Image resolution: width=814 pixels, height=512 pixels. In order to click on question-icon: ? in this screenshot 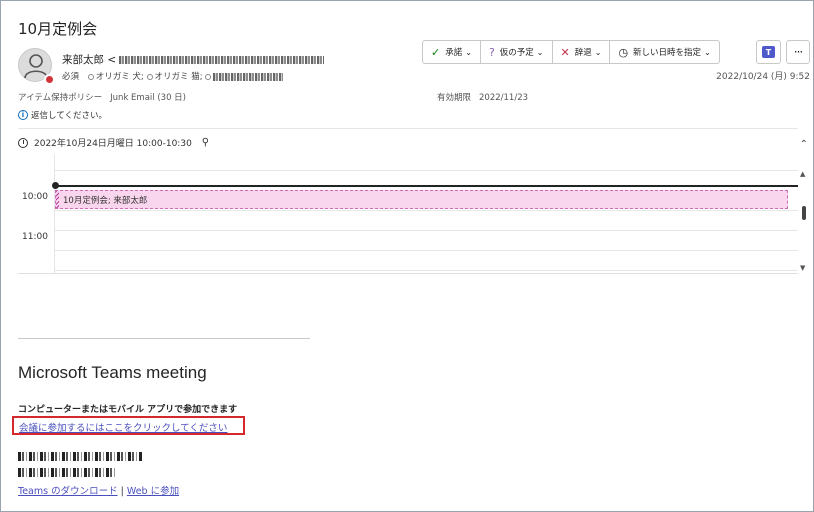, I will do `click(491, 52)`.